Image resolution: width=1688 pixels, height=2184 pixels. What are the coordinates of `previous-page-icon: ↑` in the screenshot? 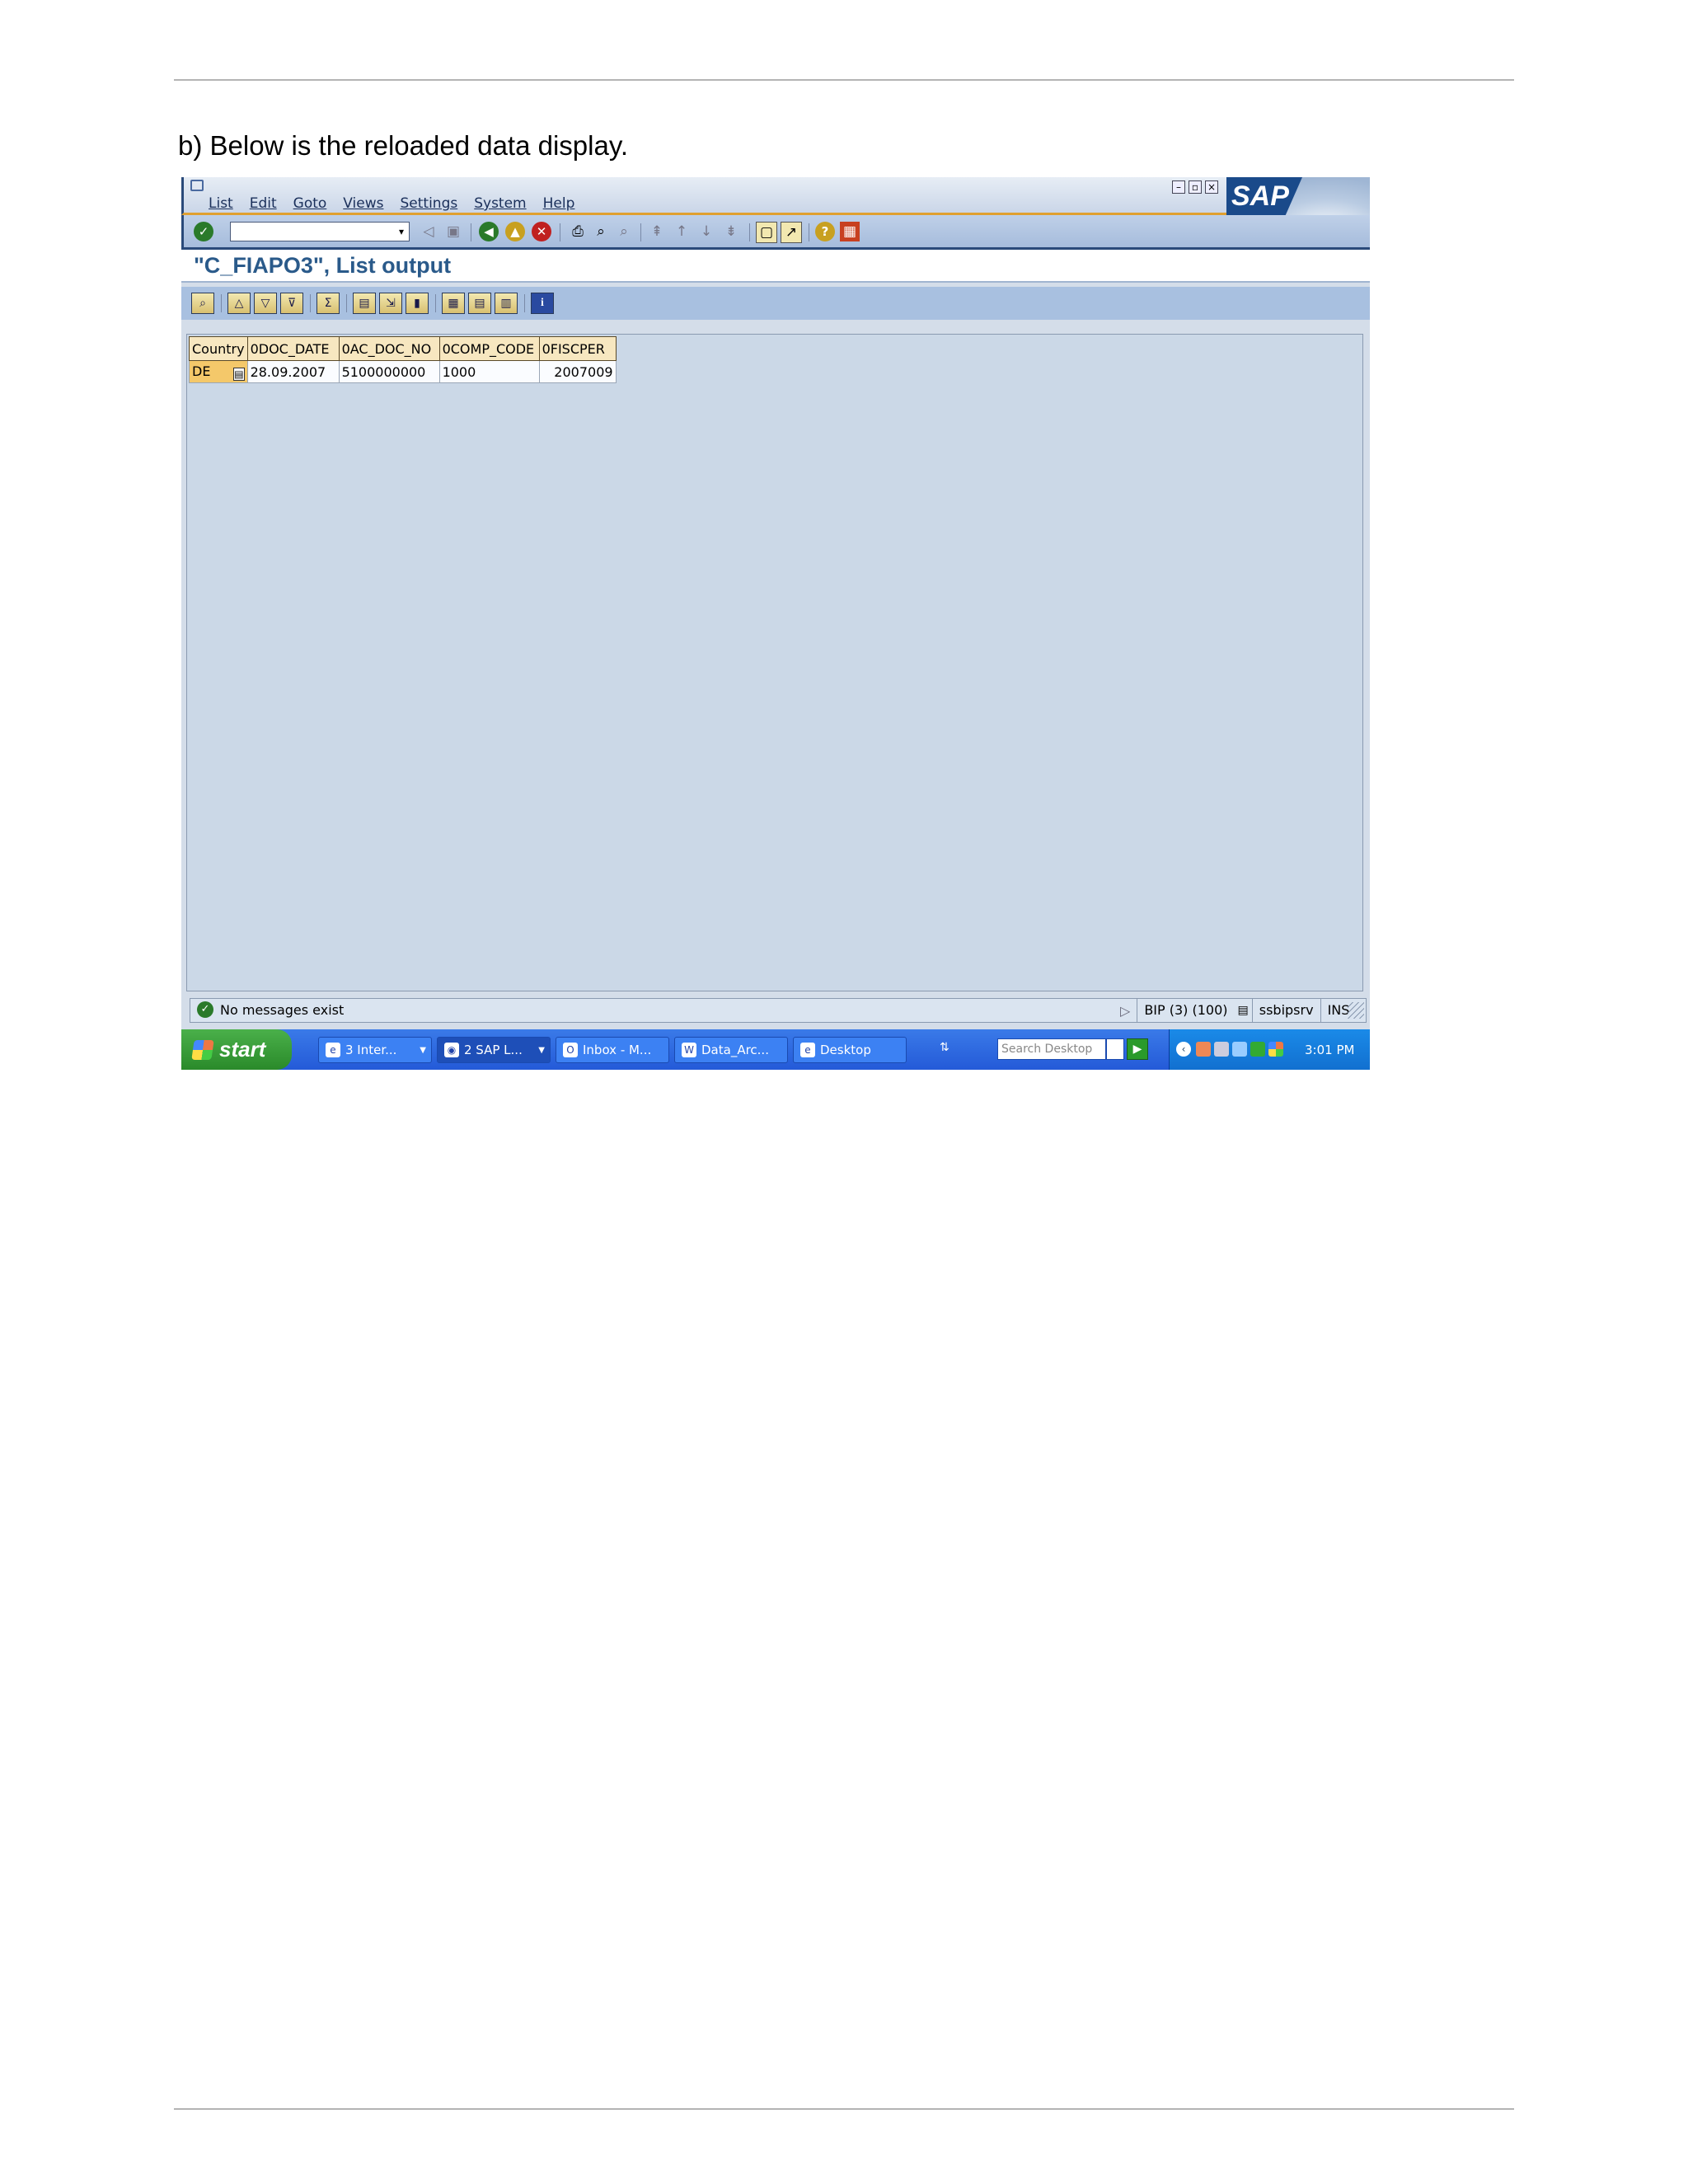 It's located at (682, 231).